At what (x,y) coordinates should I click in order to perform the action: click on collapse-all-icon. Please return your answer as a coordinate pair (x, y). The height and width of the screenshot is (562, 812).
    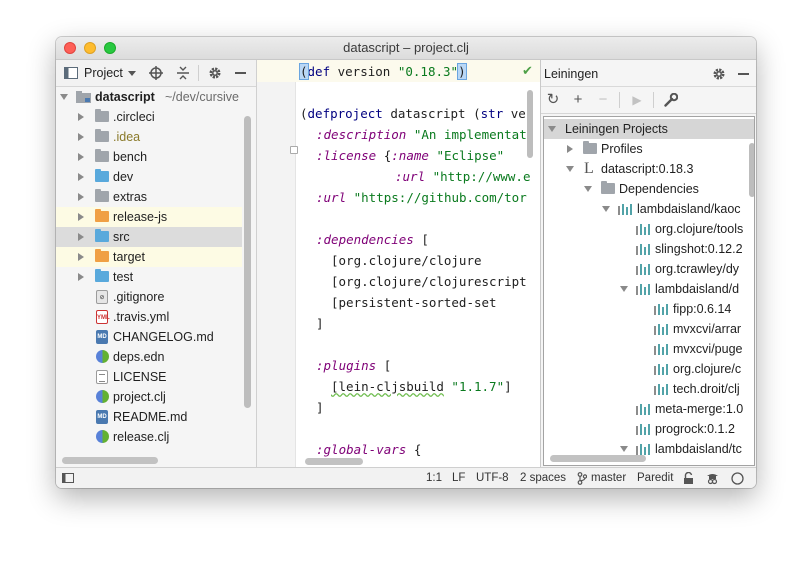
    Looking at the image, I should click on (183, 73).